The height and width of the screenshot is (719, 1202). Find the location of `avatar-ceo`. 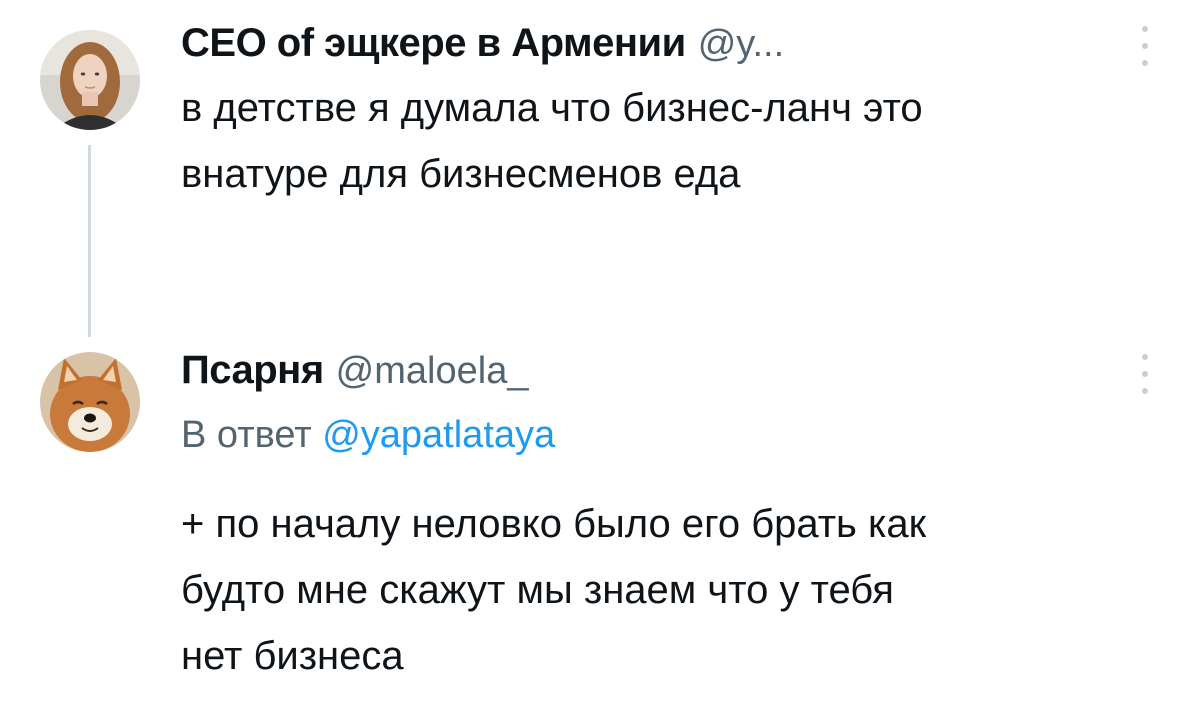

avatar-ceo is located at coordinates (90, 80).